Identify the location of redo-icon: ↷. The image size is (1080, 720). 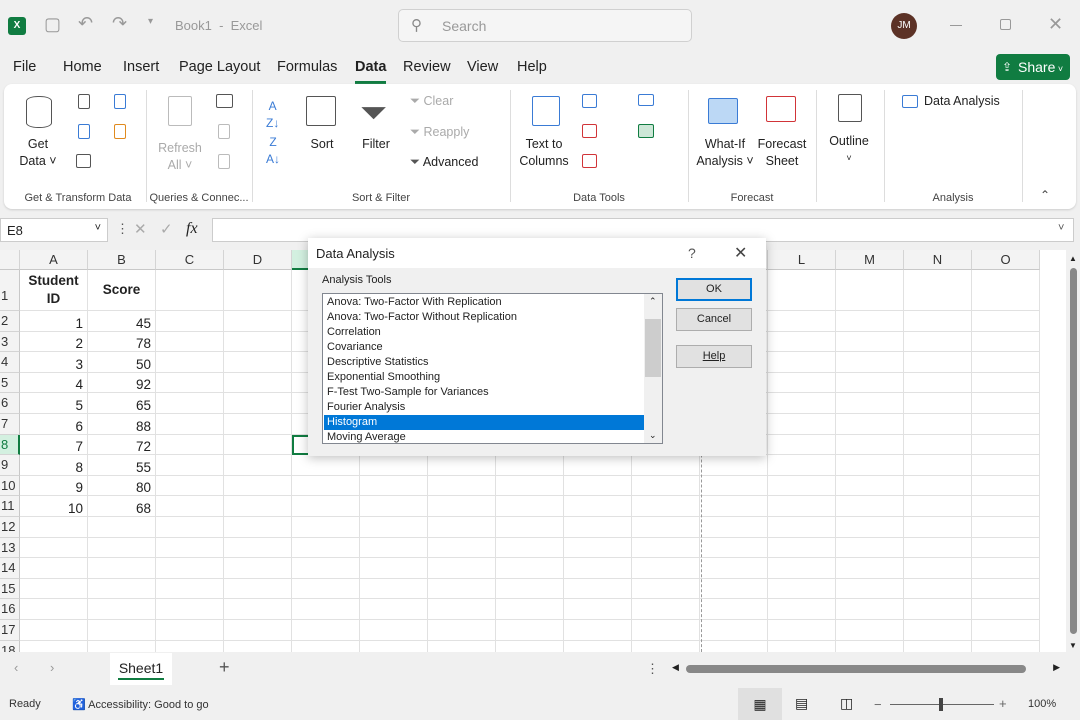
(119, 23).